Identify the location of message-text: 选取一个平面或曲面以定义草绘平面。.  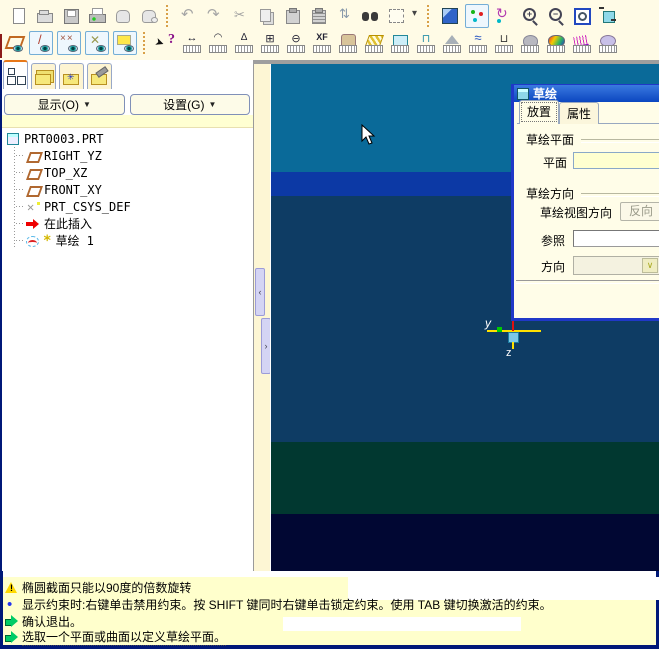
(124, 638).